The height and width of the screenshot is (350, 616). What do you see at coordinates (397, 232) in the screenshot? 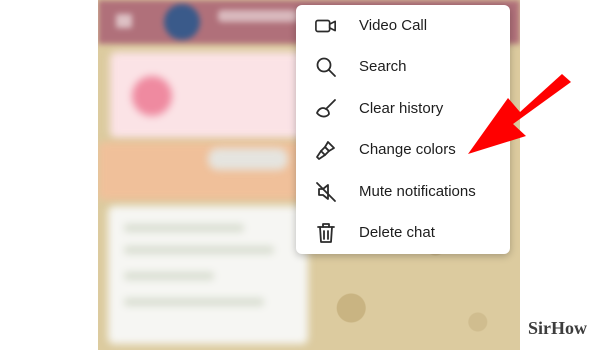
I see `menu-item-label: Delete chat` at bounding box center [397, 232].